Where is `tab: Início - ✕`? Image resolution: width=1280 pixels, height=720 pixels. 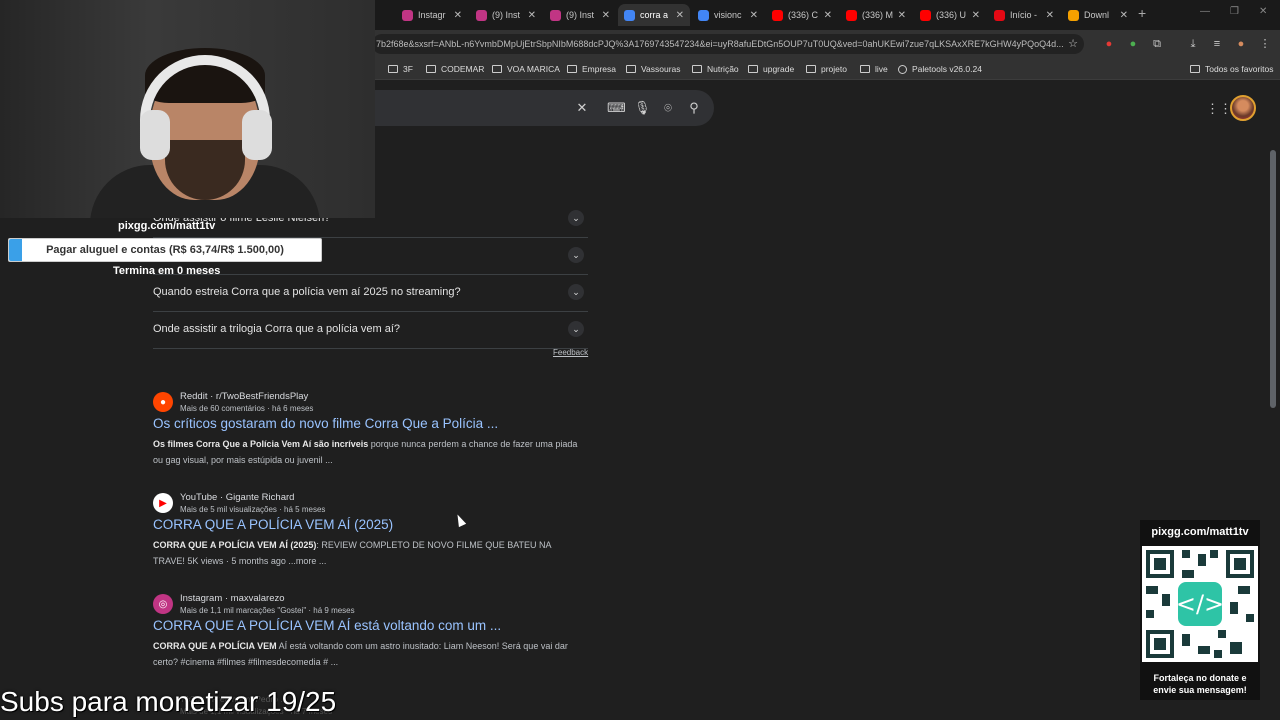 tab: Início - ✕ is located at coordinates (1024, 15).